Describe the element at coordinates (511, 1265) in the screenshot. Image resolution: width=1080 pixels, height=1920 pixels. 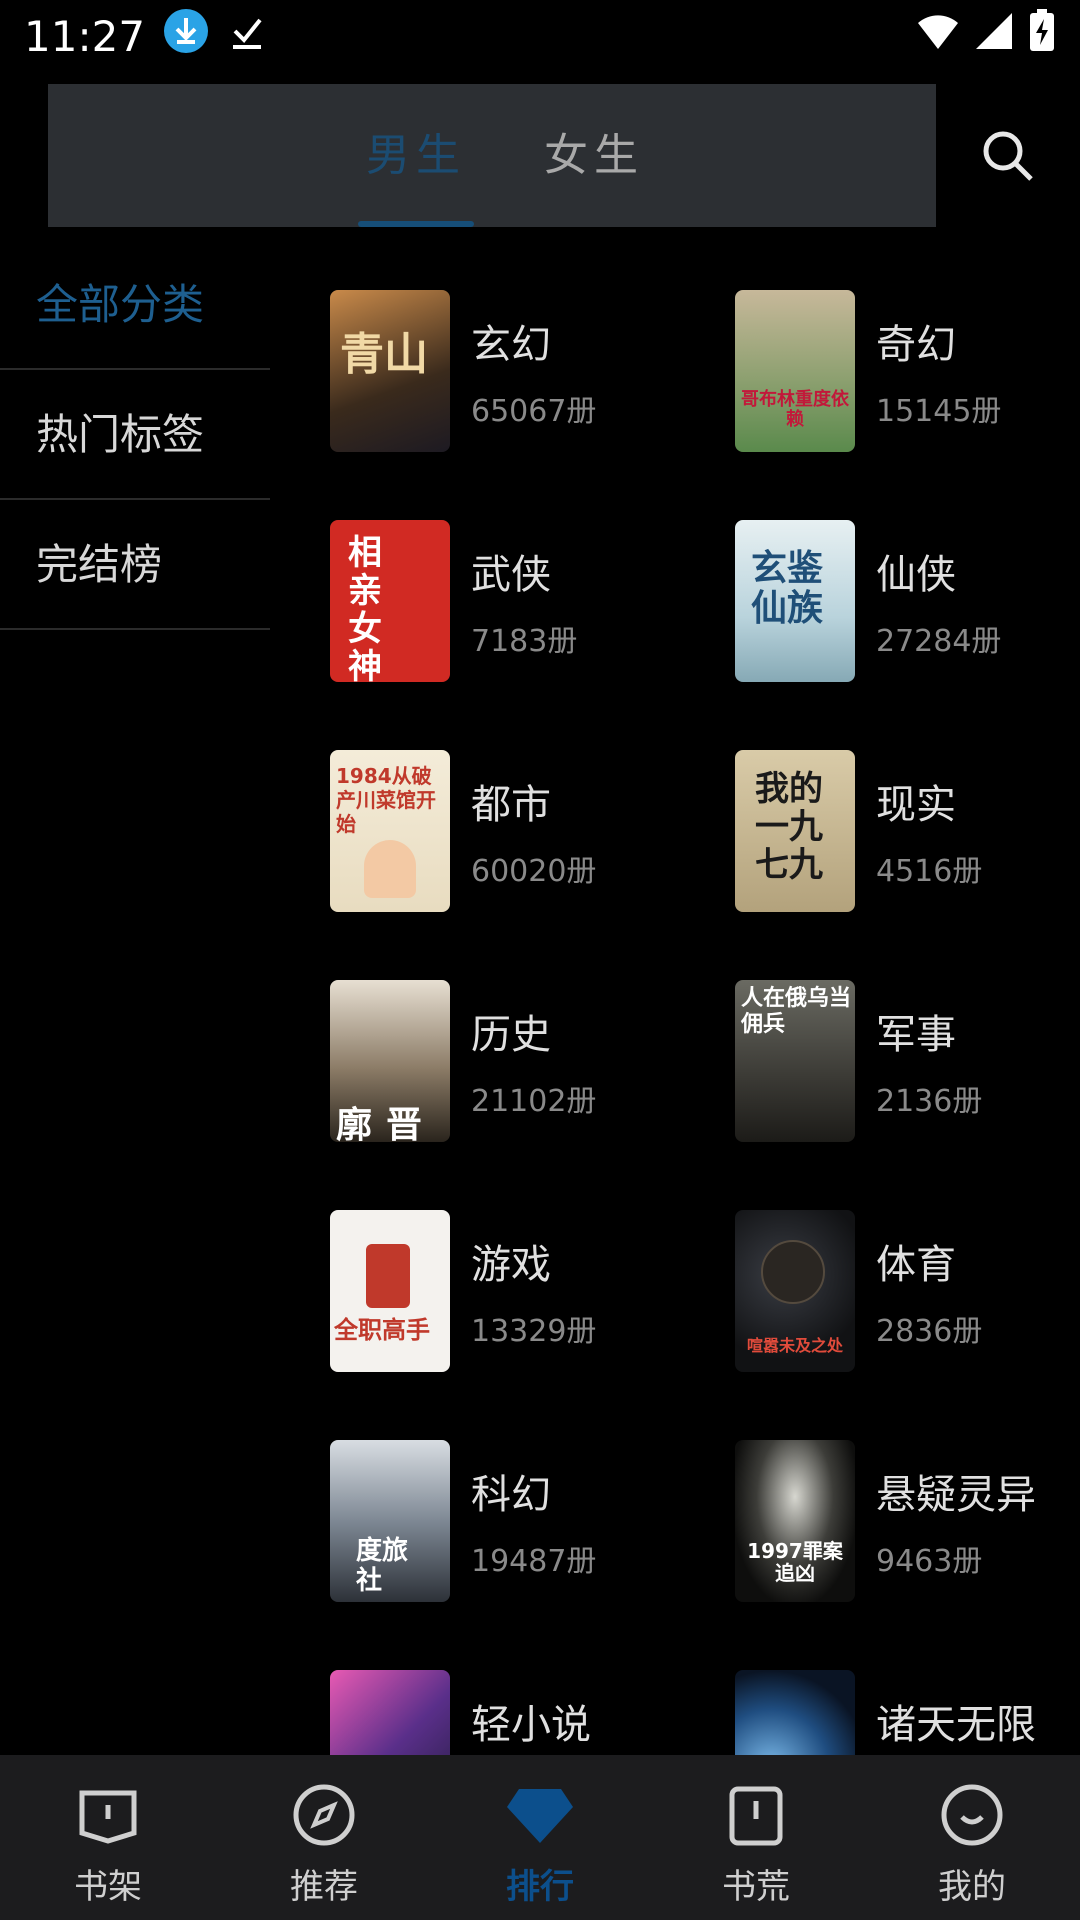
I see `category-name: 游戏` at that location.